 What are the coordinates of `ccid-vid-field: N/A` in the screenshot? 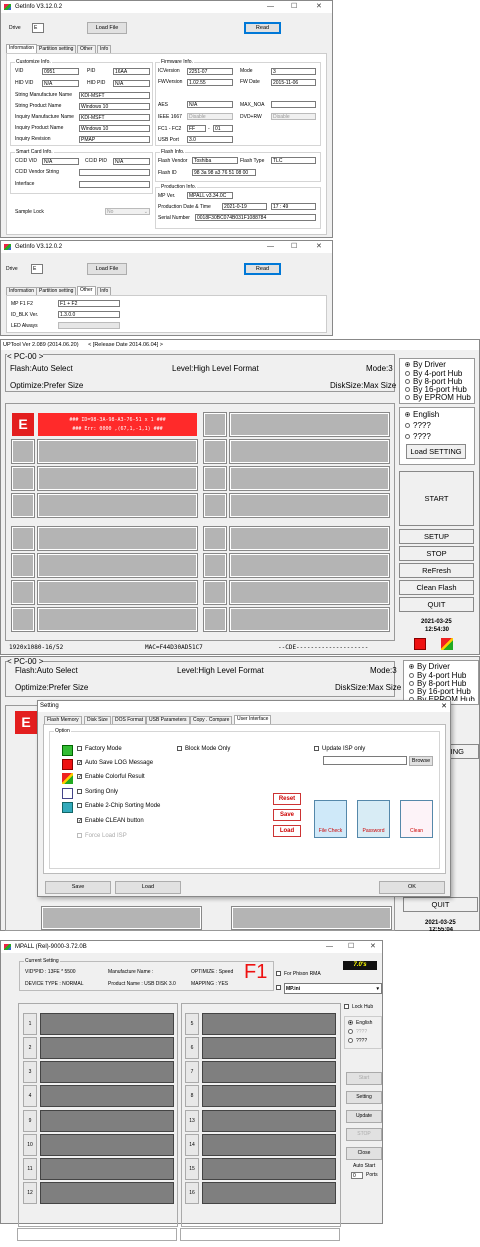 It's located at (60, 161).